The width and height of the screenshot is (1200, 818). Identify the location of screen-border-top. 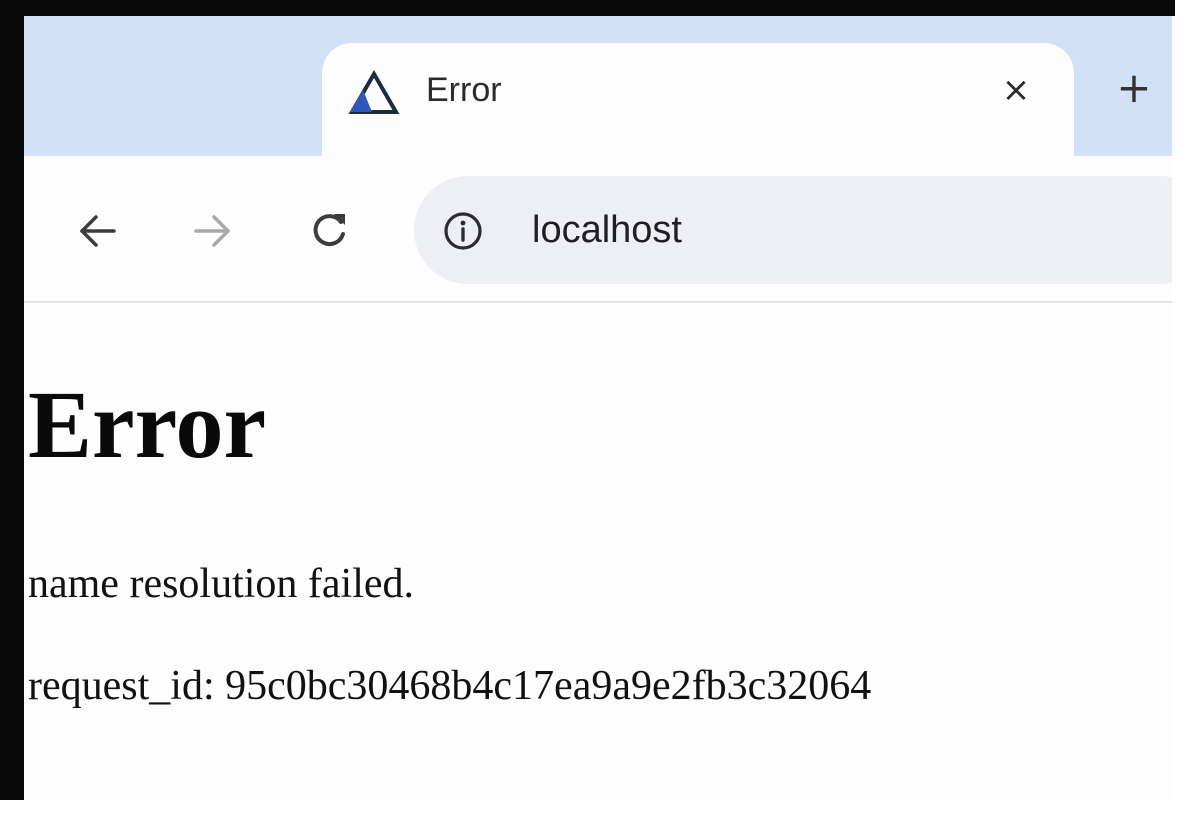
(587, 8).